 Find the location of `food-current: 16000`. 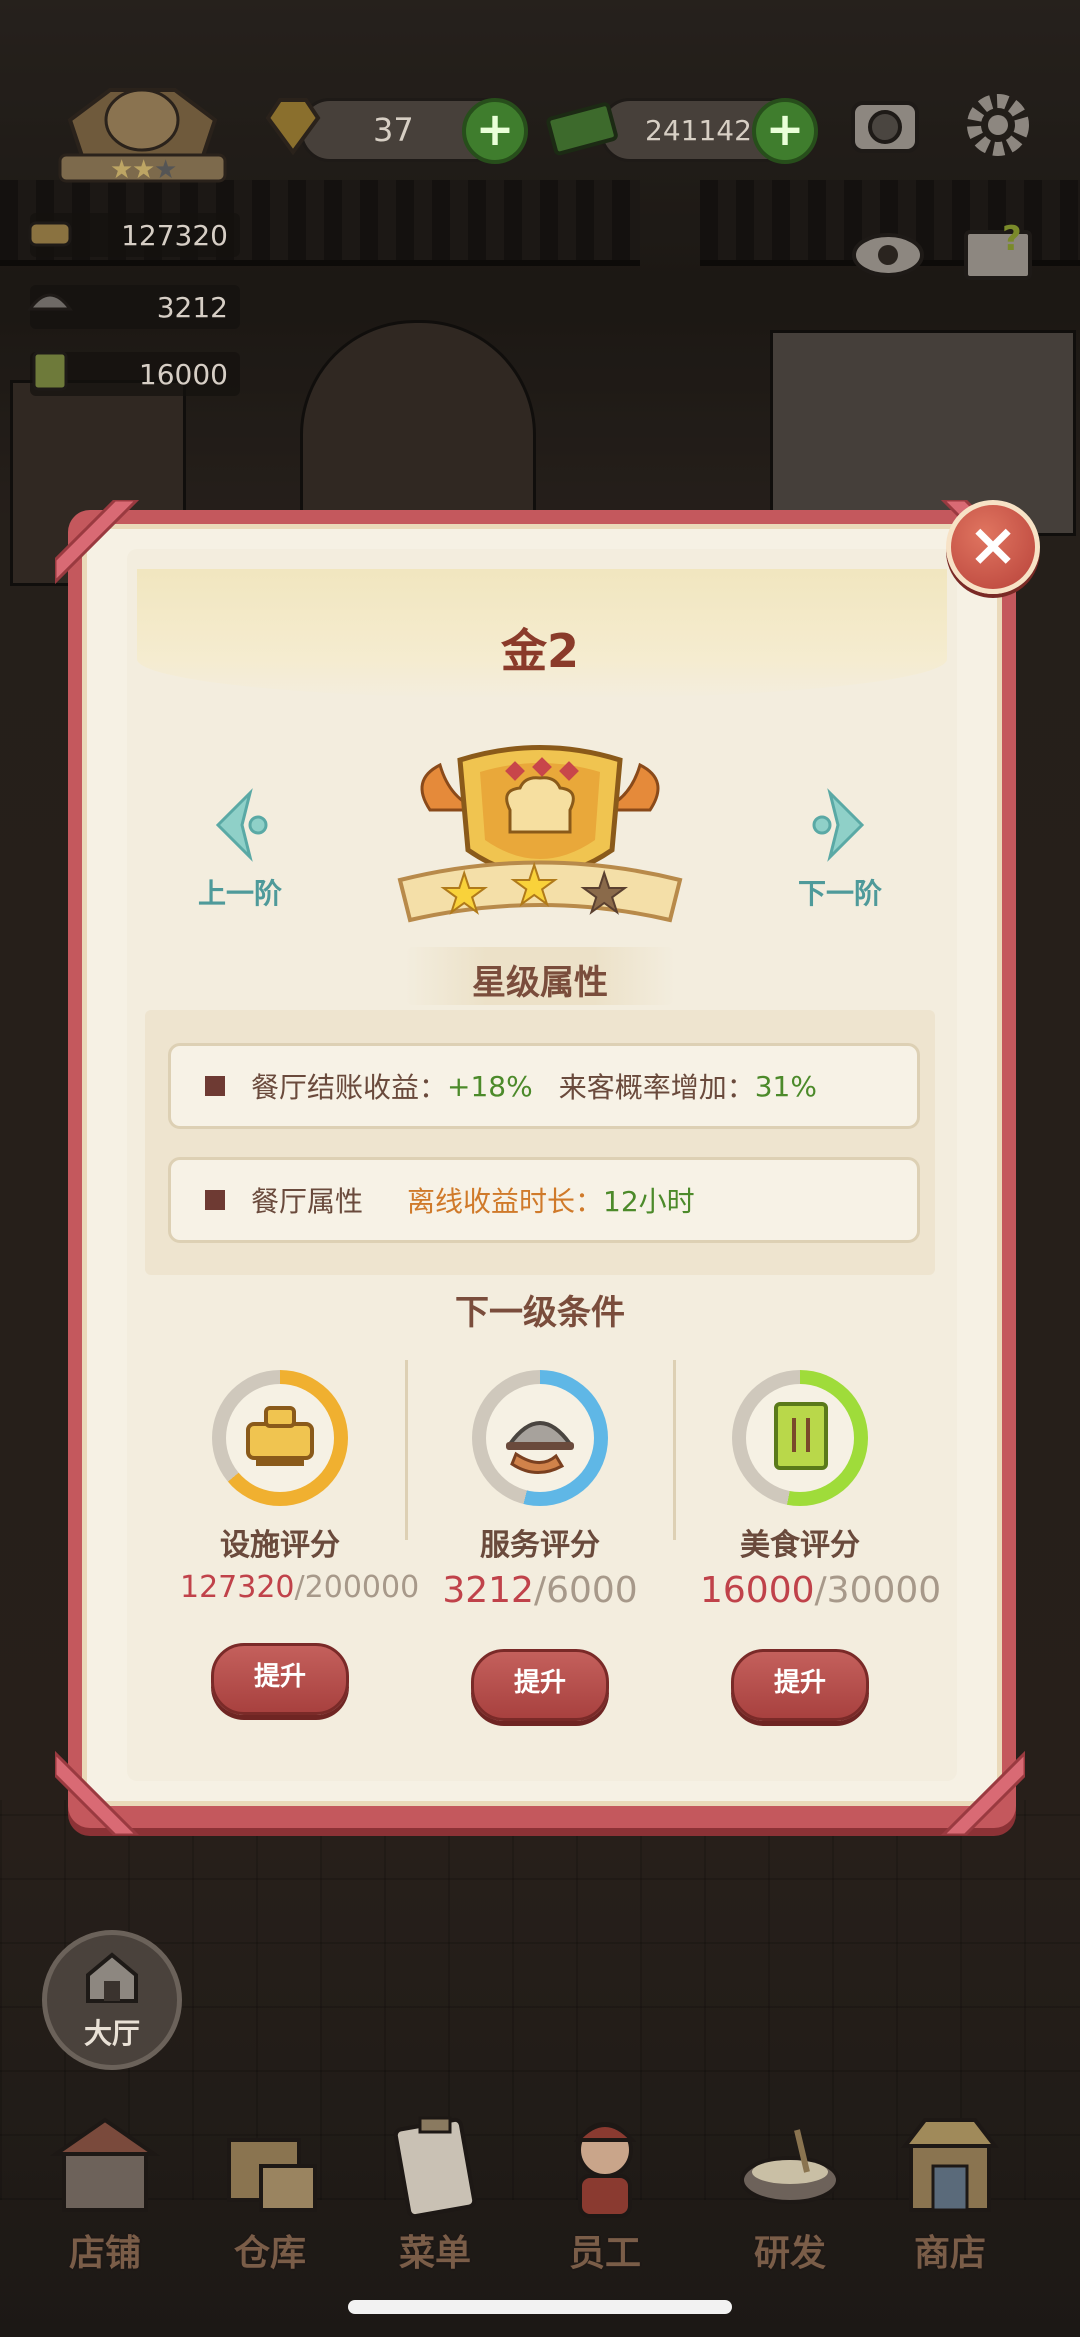

food-current: 16000 is located at coordinates (757, 1590).